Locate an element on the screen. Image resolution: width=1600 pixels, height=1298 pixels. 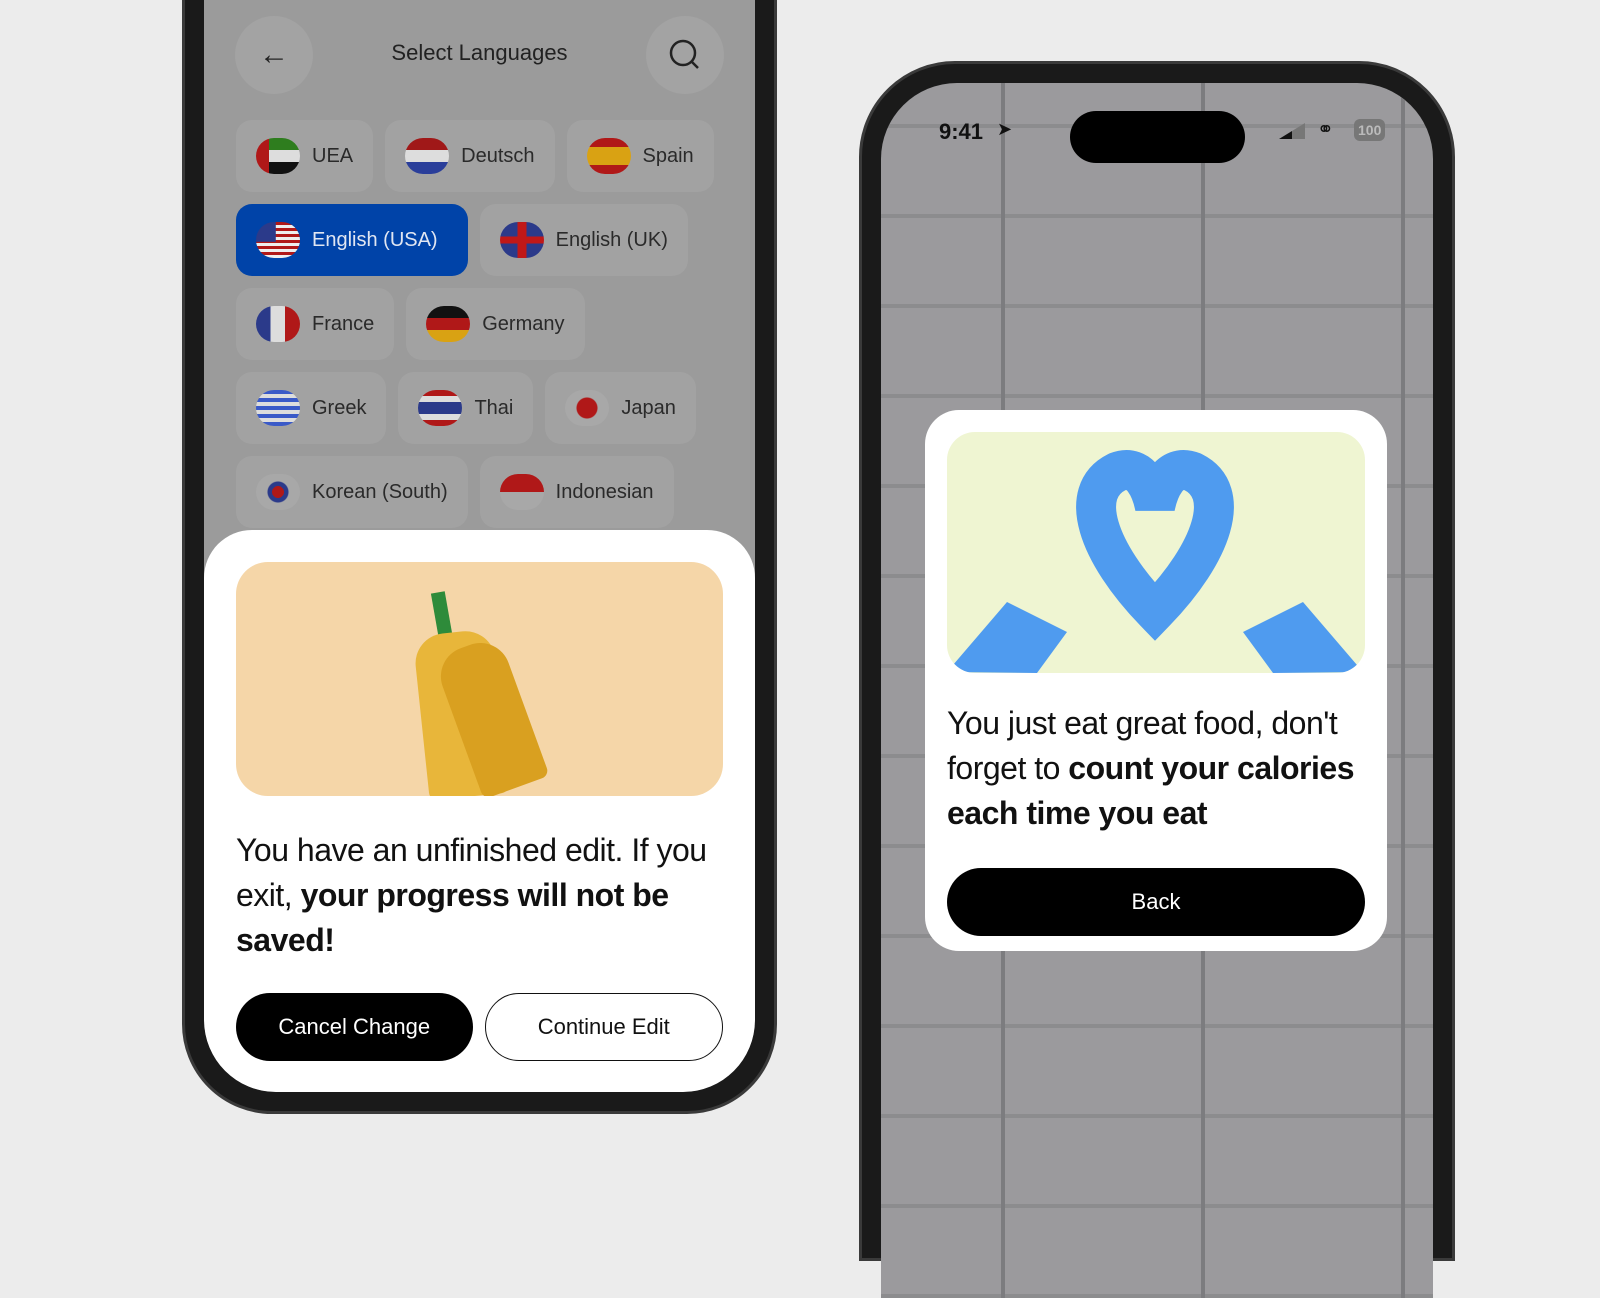
language-label: English (USA) is located at coordinates (375, 239).